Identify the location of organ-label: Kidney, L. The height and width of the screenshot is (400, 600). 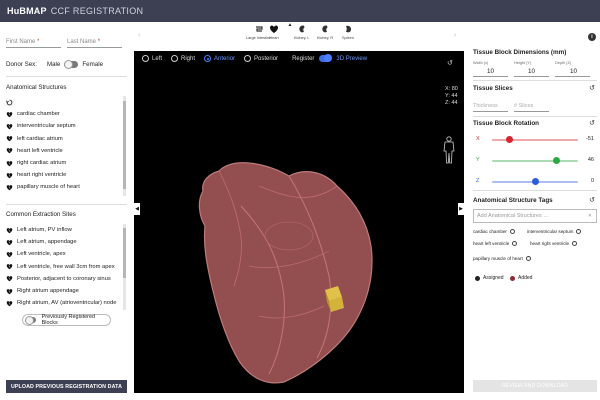
(302, 38).